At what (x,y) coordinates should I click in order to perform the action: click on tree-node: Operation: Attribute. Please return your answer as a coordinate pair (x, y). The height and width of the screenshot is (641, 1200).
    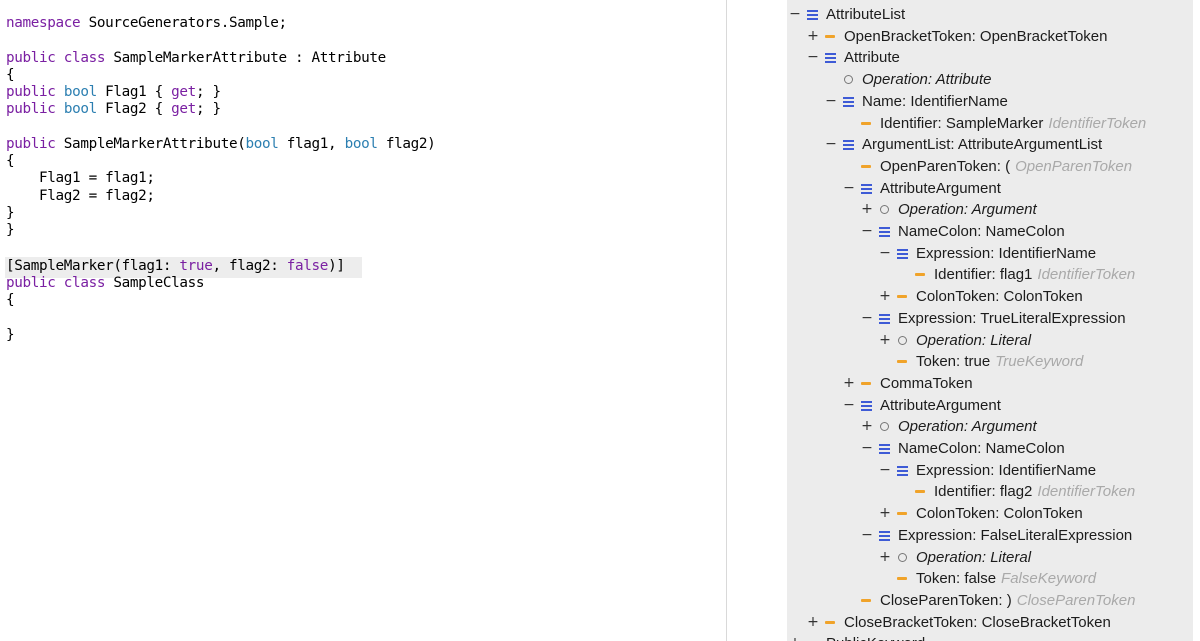
    Looking at the image, I should click on (908, 79).